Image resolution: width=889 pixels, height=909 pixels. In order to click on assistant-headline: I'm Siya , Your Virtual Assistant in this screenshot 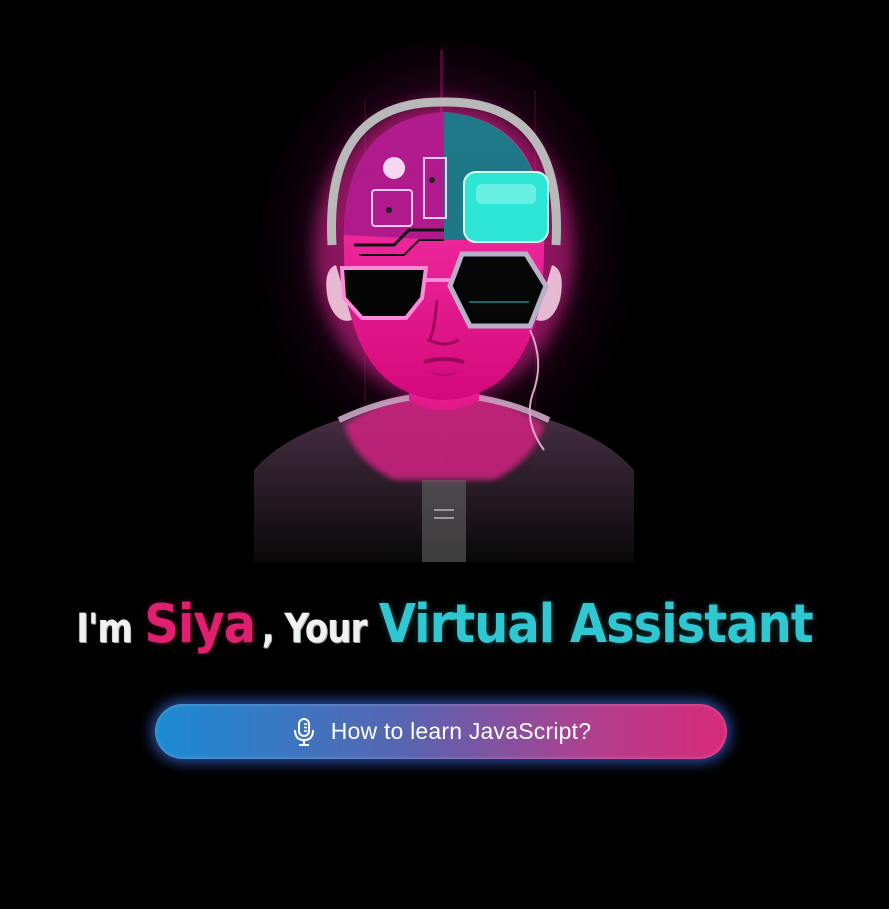, I will do `click(444, 624)`.